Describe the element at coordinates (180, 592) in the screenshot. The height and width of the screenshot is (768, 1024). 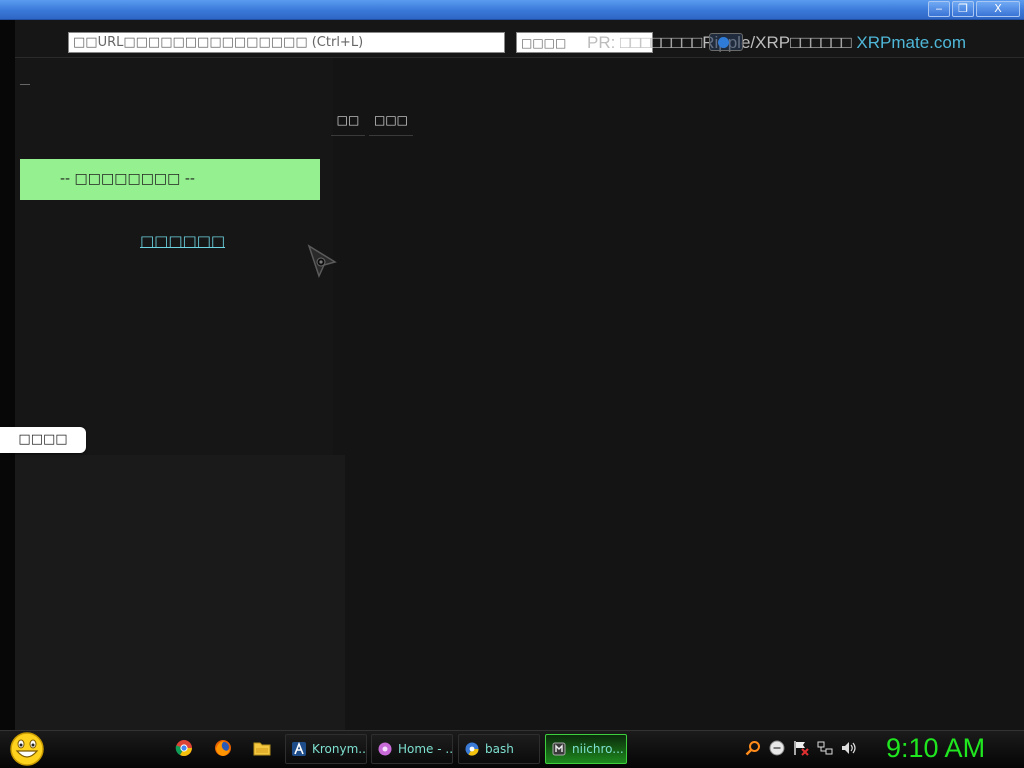
I see `left-panel-lower` at that location.